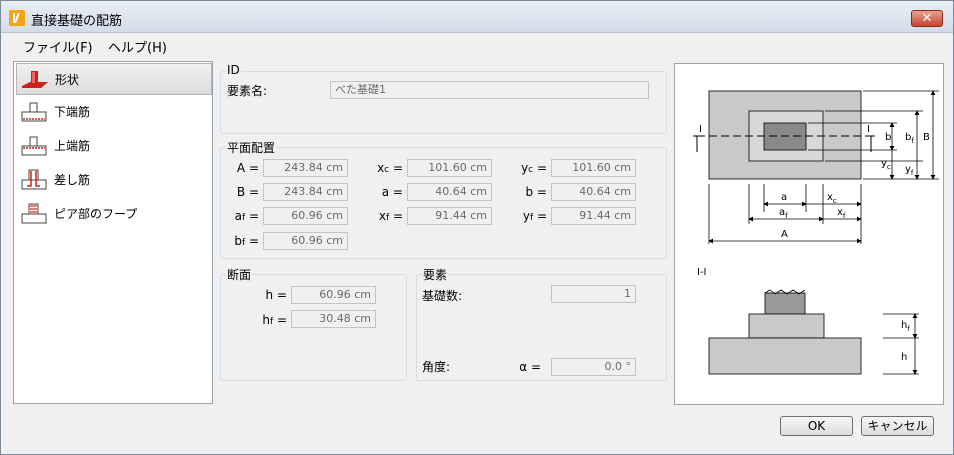  What do you see at coordinates (436, 367) in the screenshot?
I see `angle-label: 角度:` at bounding box center [436, 367].